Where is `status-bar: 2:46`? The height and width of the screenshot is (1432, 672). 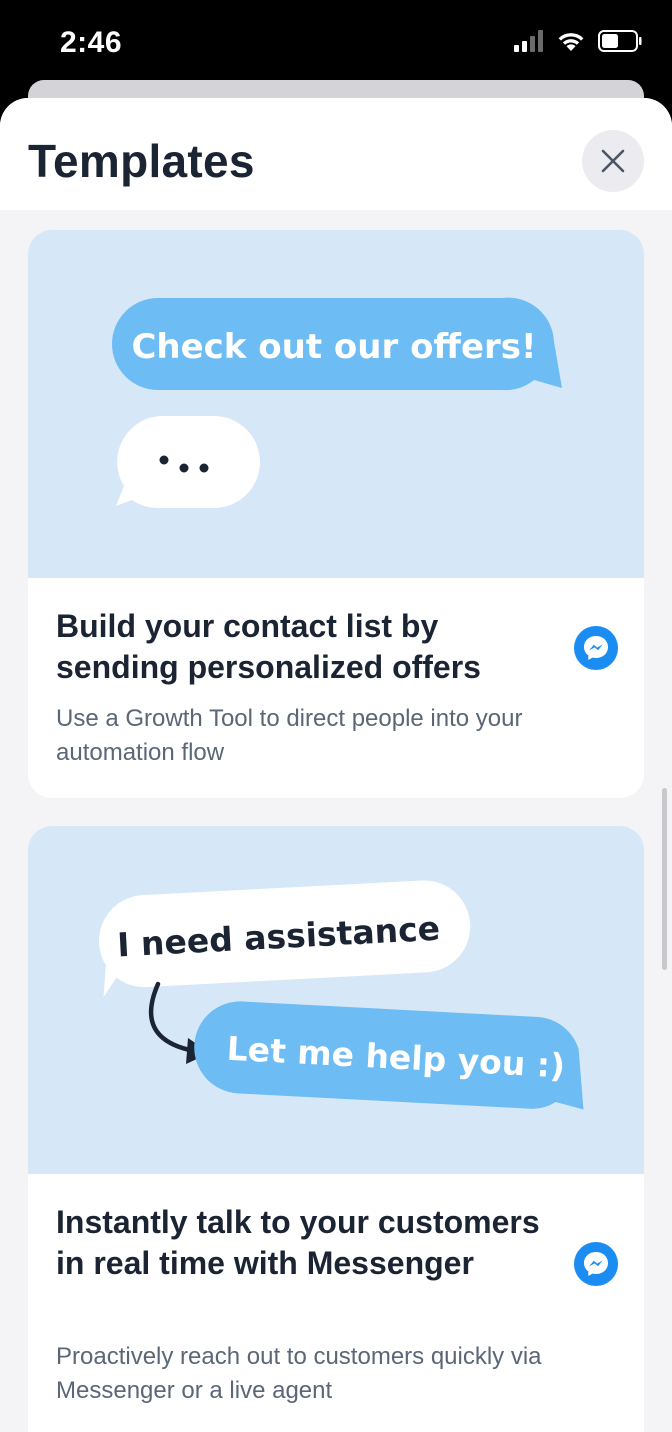
status-bar: 2:46 is located at coordinates (336, 45).